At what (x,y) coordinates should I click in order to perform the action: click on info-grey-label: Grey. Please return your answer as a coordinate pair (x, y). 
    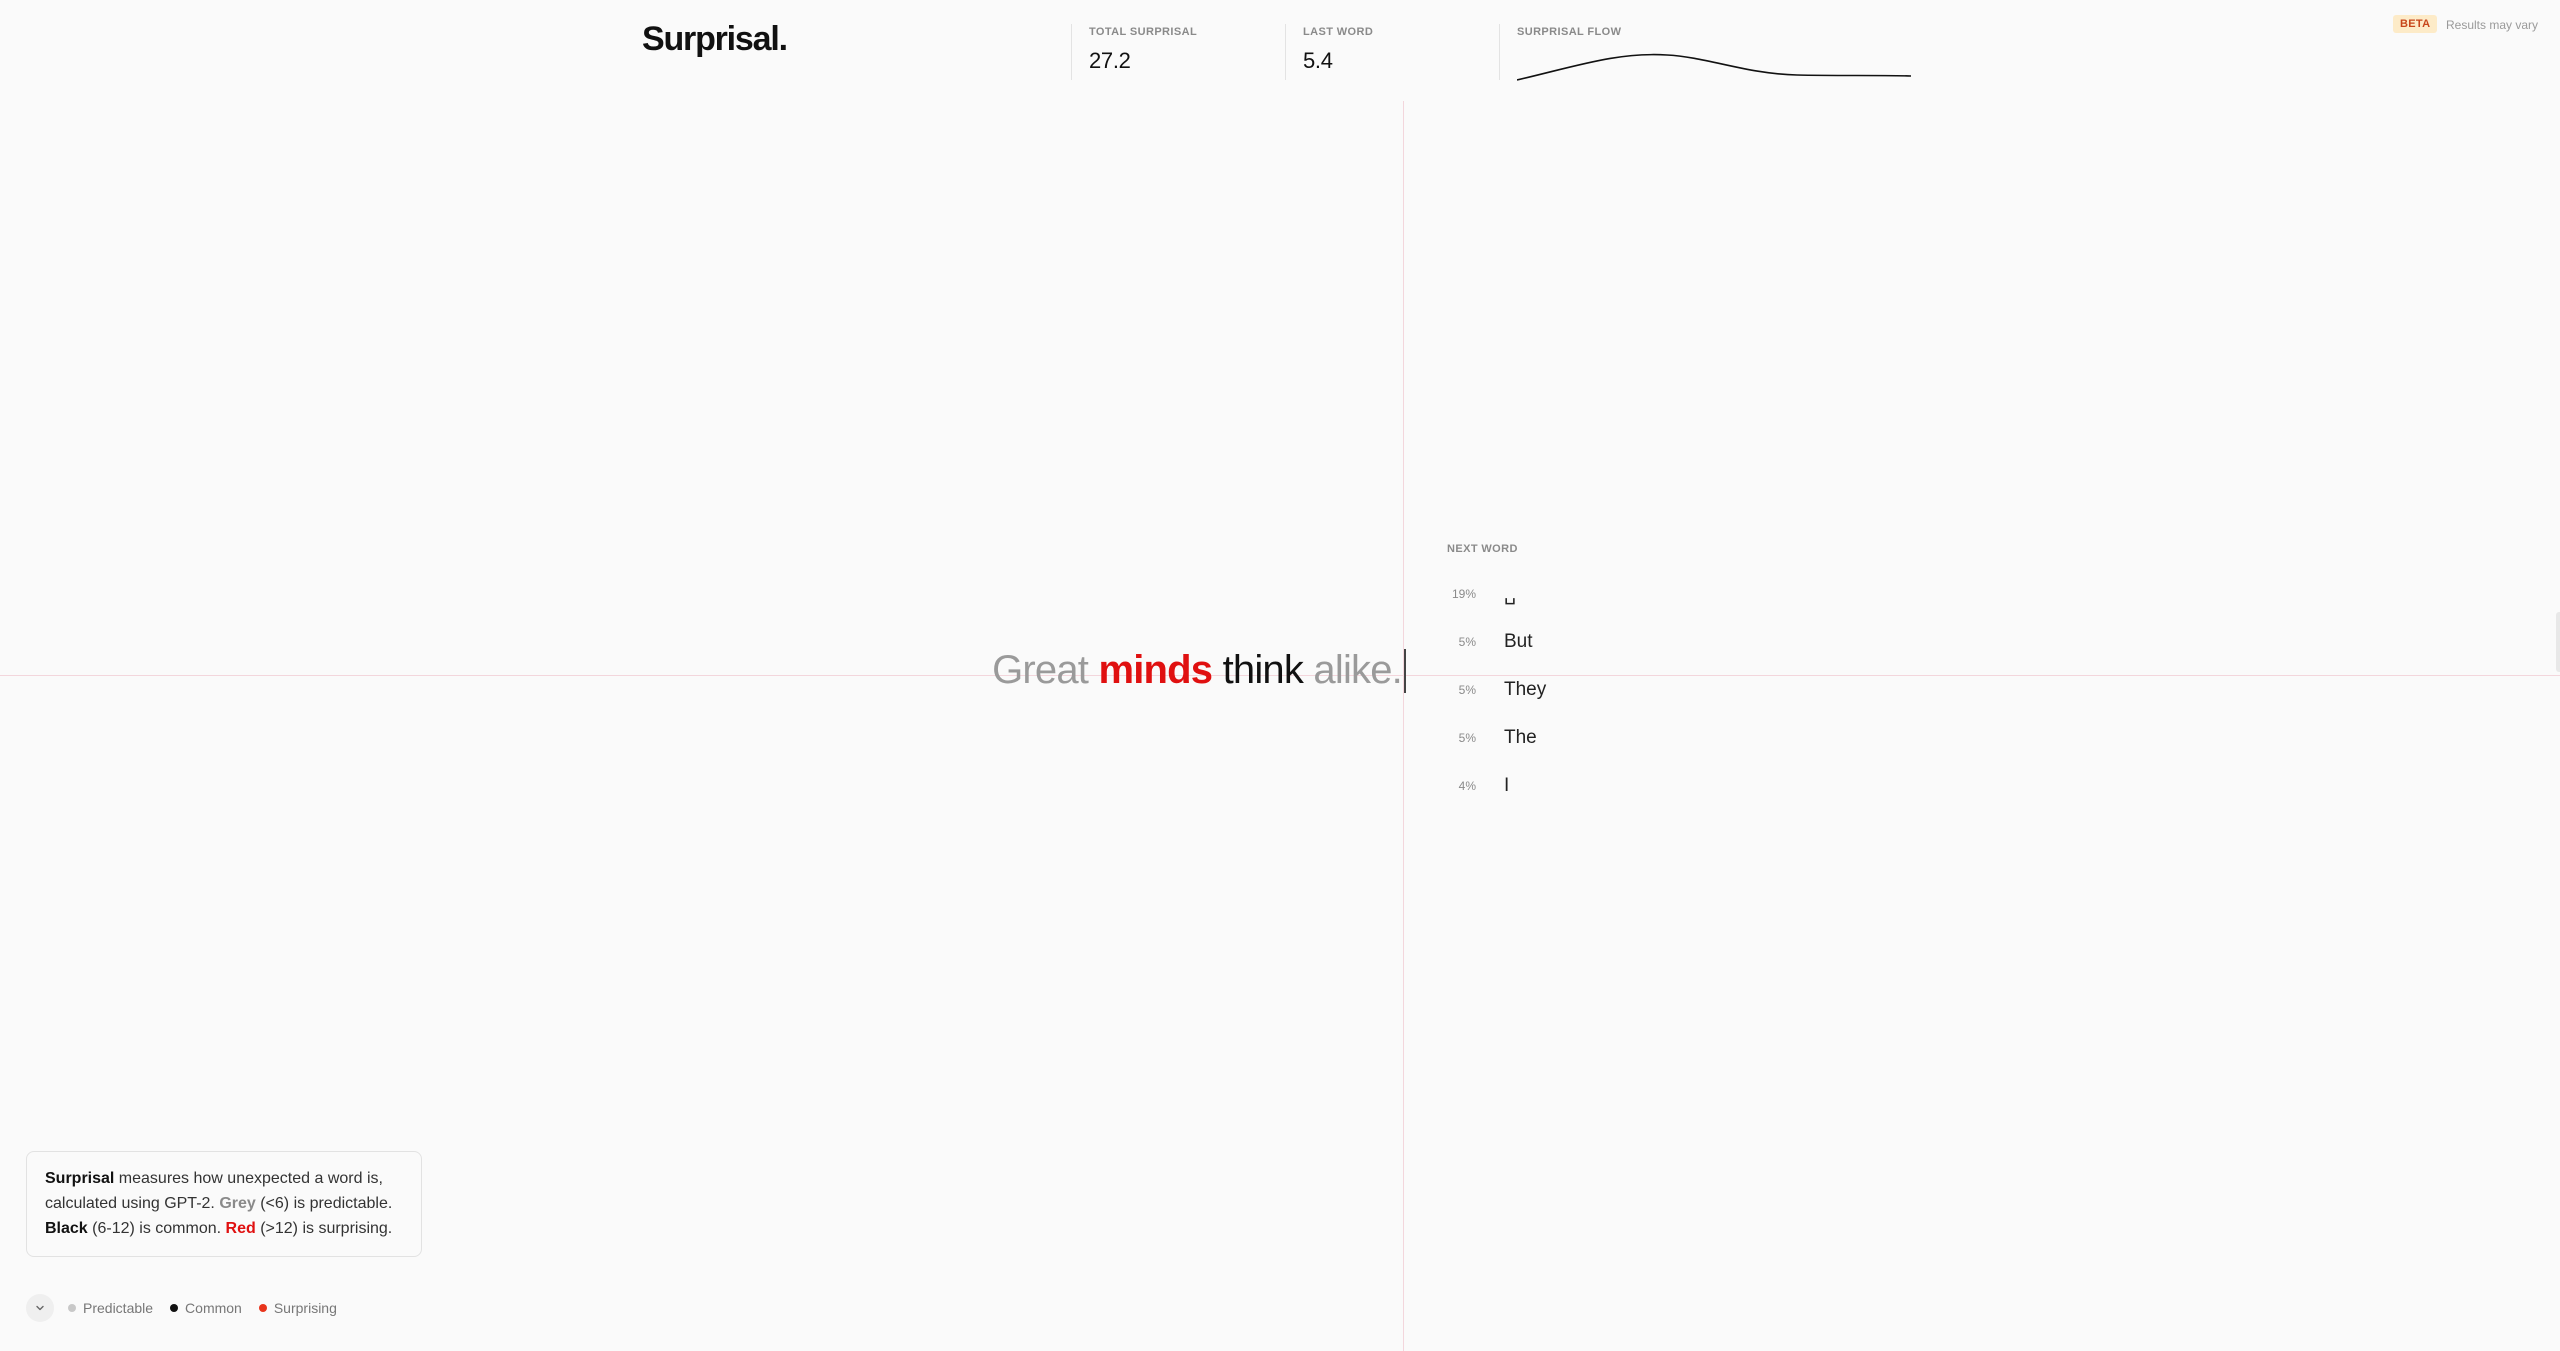
    Looking at the image, I should click on (237, 1203).